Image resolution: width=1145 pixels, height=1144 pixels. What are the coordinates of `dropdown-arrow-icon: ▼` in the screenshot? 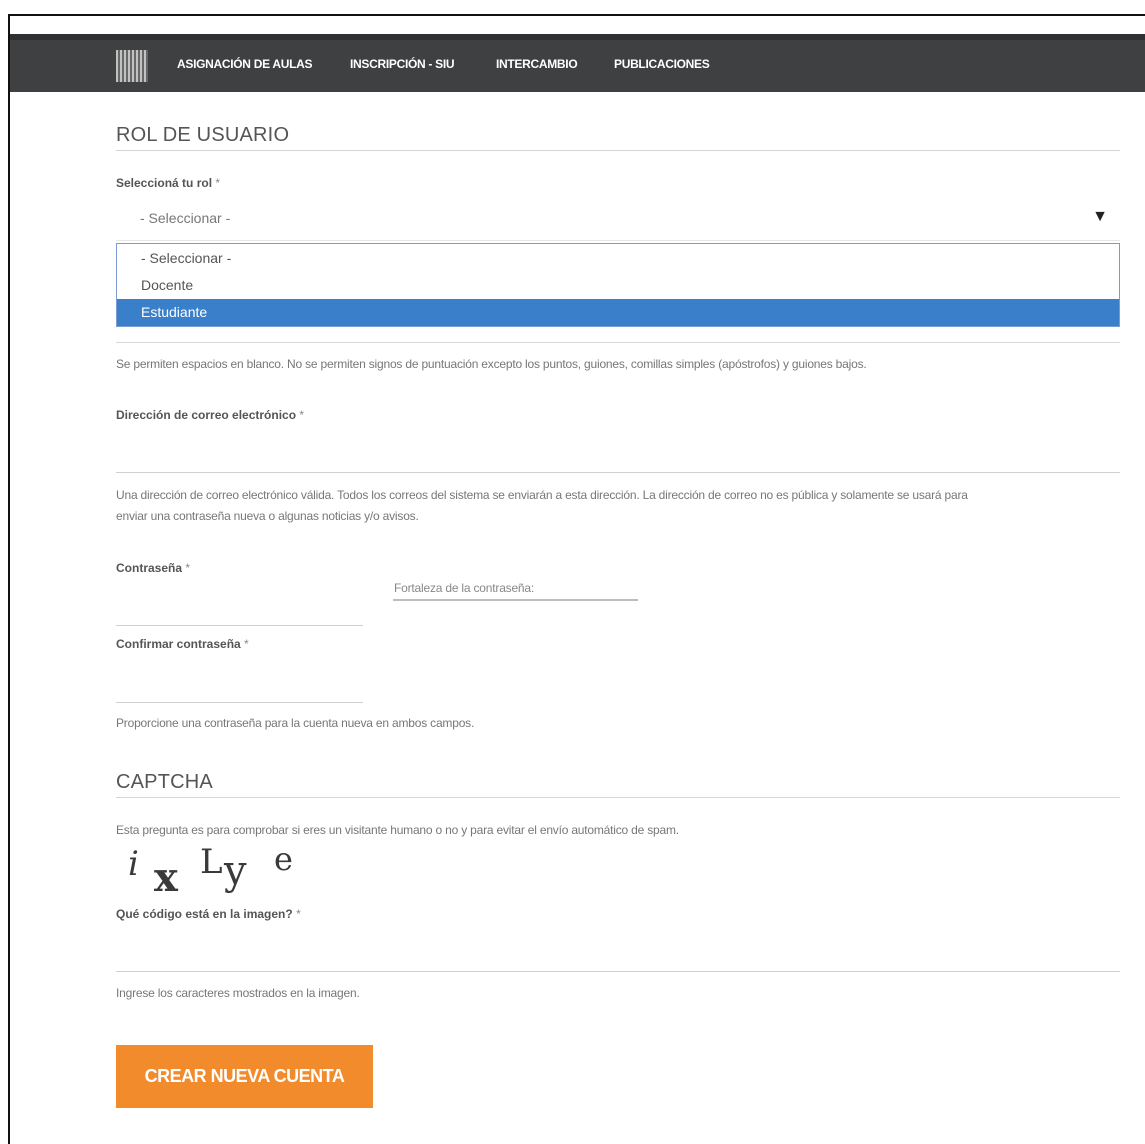 It's located at (1100, 216).